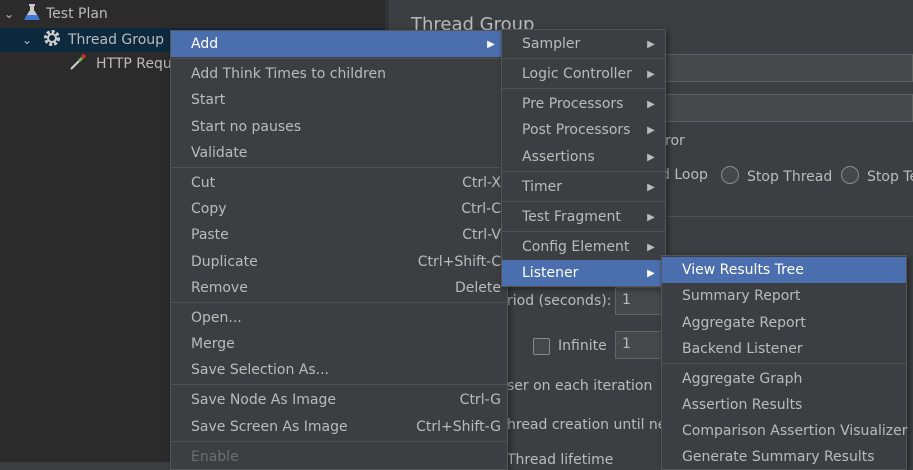 The height and width of the screenshot is (470, 913). I want to click on menu-item-copy: Copy Ctrl-C, so click(339, 209).